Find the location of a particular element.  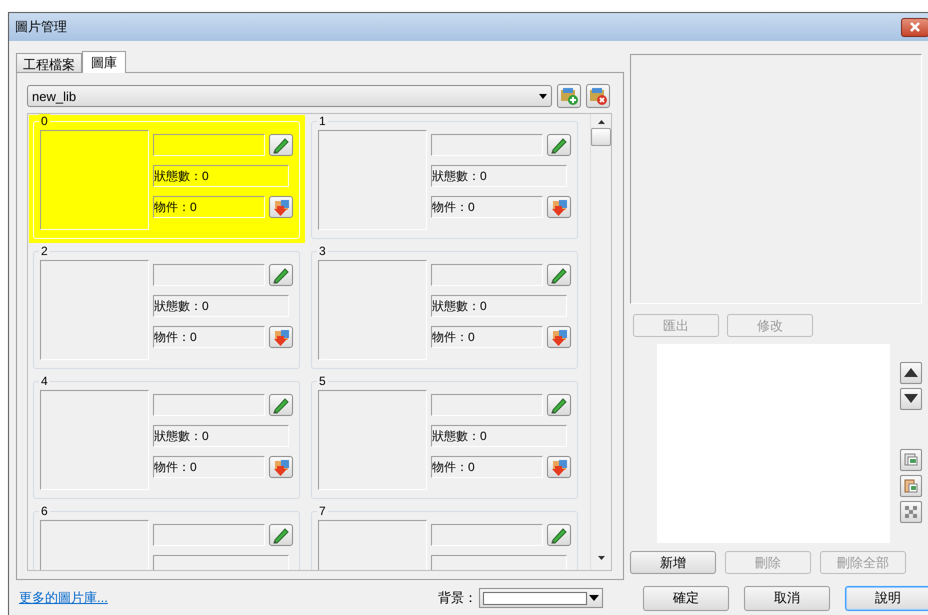

scroll-down-icon is located at coordinates (601, 558).